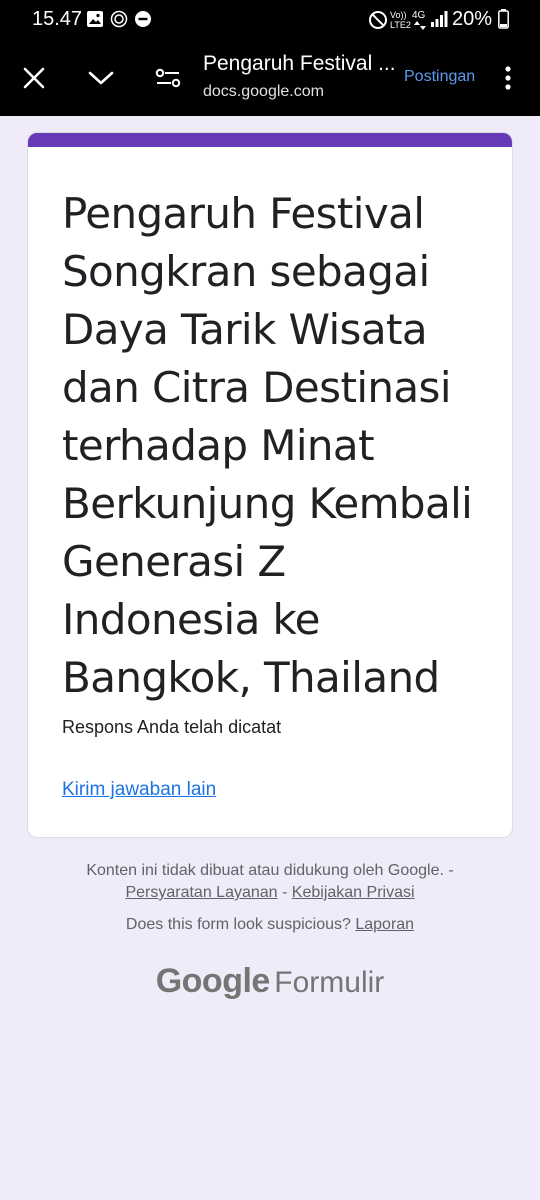  I want to click on data-arrows-icon, so click(420, 25).